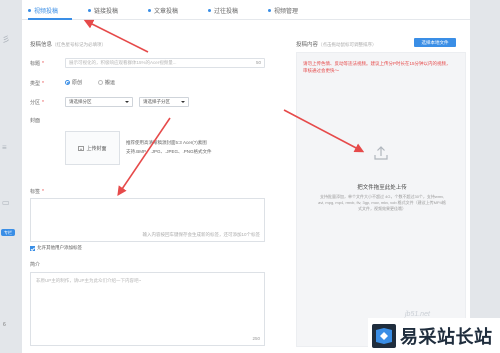  Describe the element at coordinates (4, 147) in the screenshot. I see `rail-icon: ≡` at that location.